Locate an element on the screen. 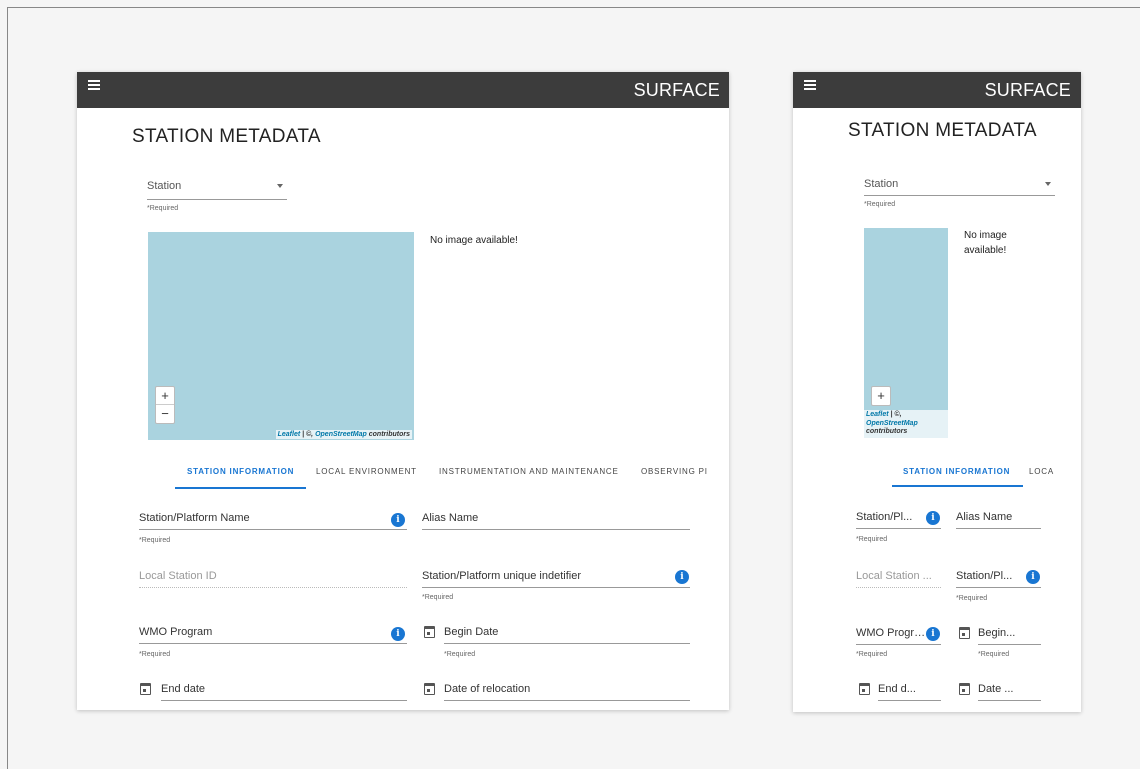 The image size is (1140, 769). zoom-control: + is located at coordinates (881, 396).